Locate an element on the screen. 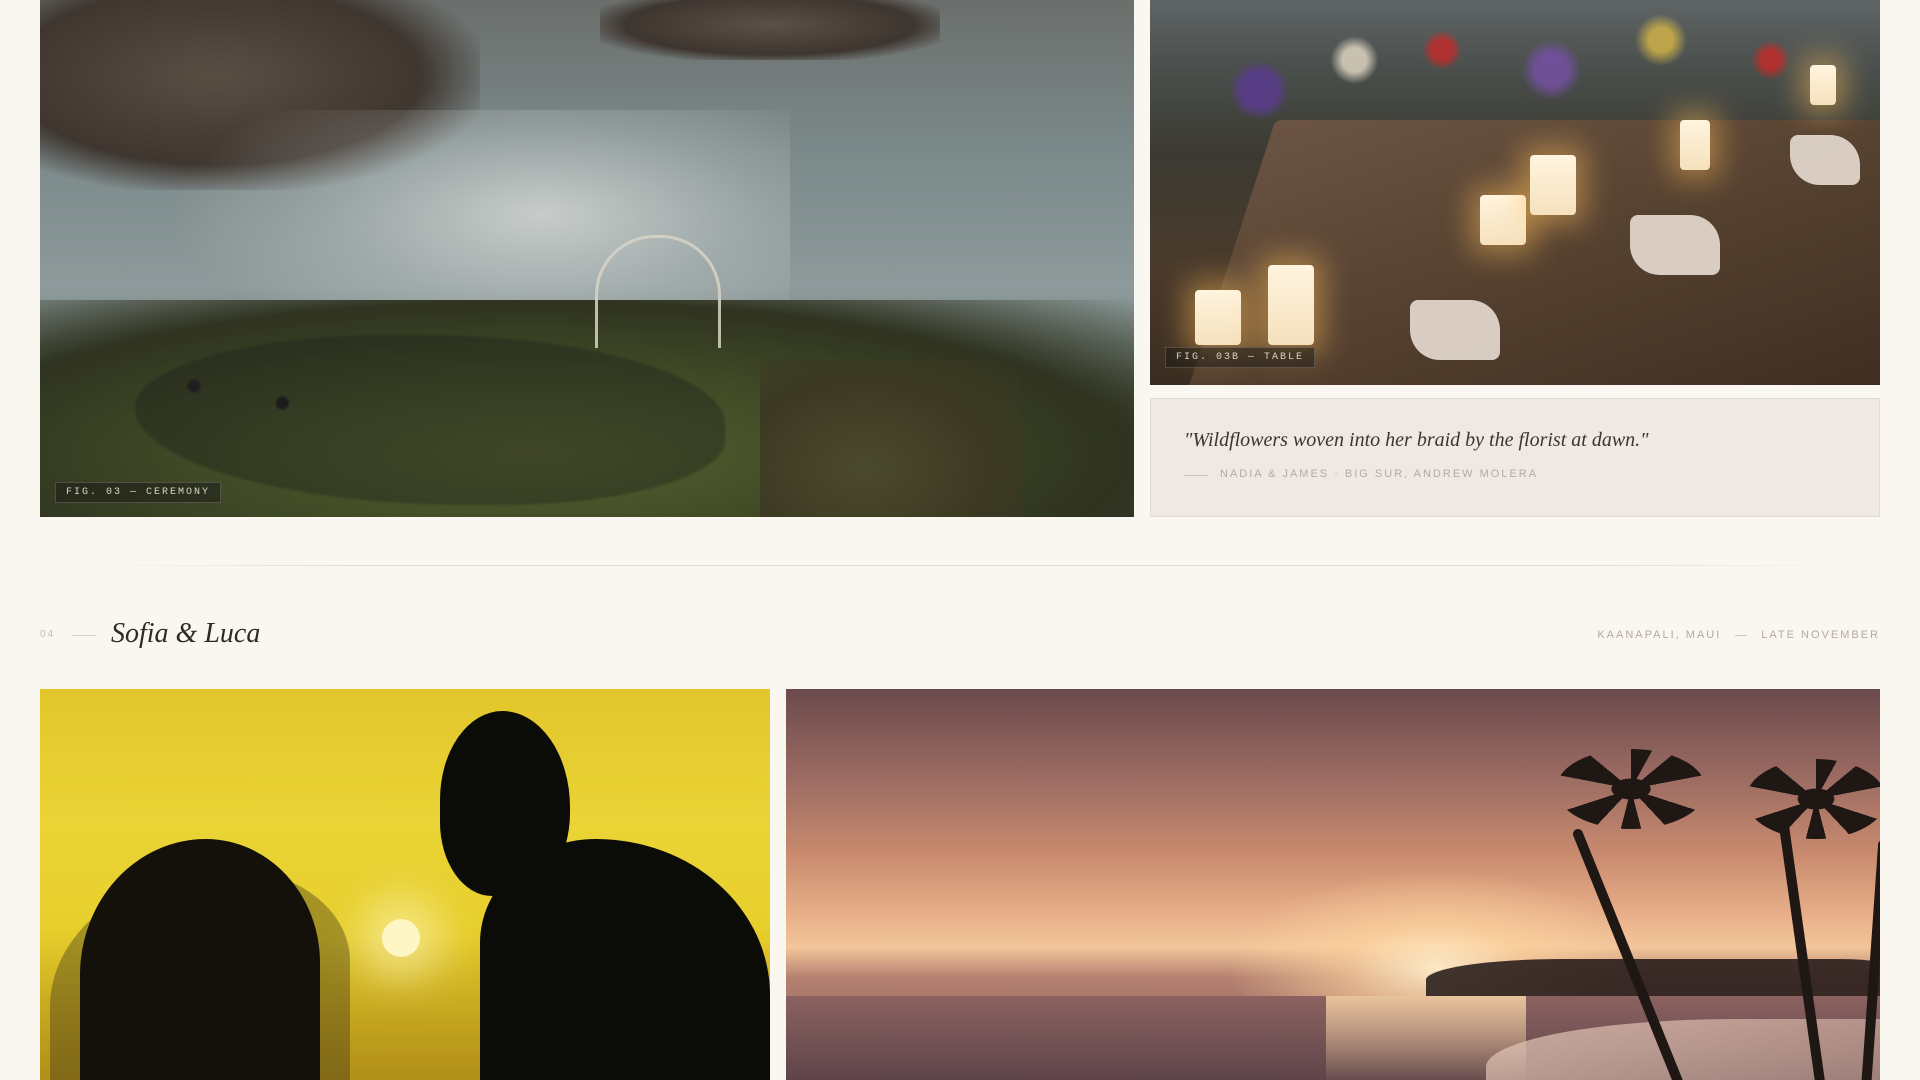 The height and width of the screenshot is (1080, 1920). story-index: 04 is located at coordinates (48, 634).